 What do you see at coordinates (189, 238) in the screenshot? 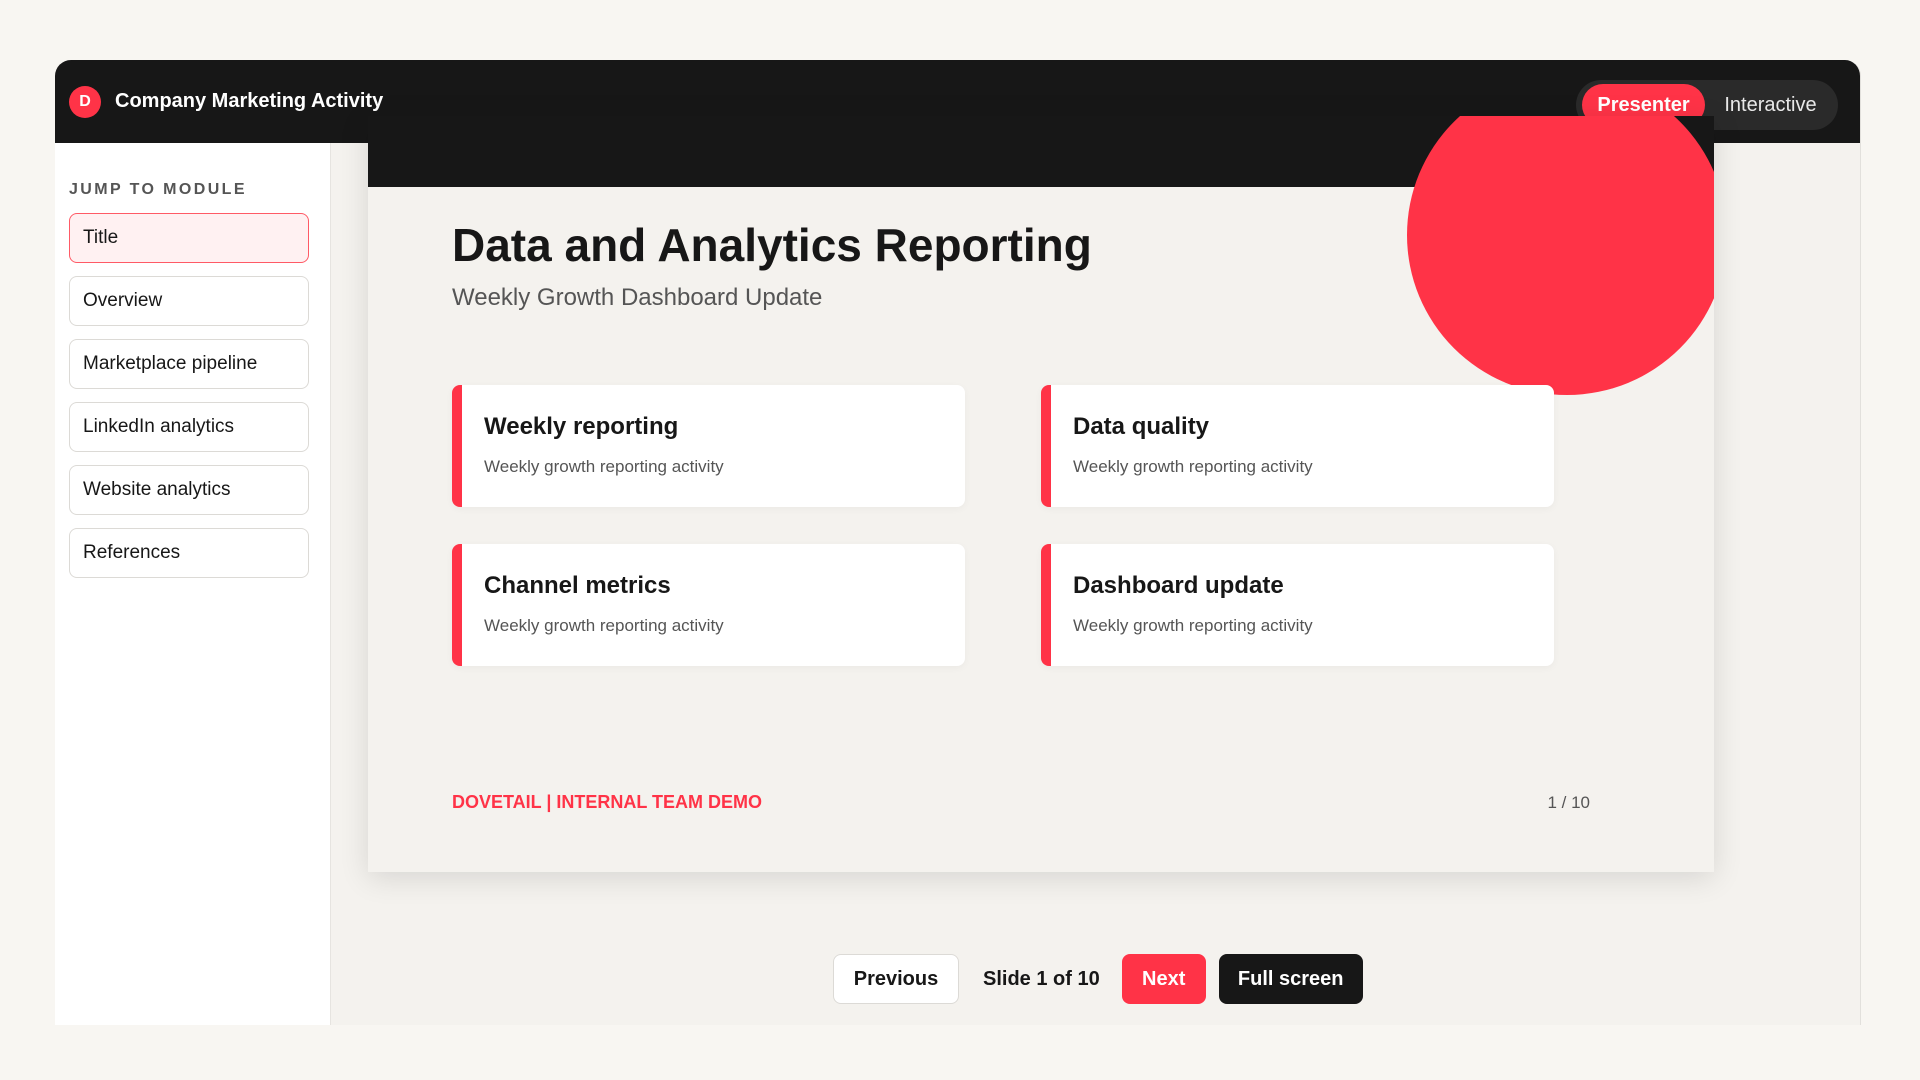
I see `module-item-title: Title` at bounding box center [189, 238].